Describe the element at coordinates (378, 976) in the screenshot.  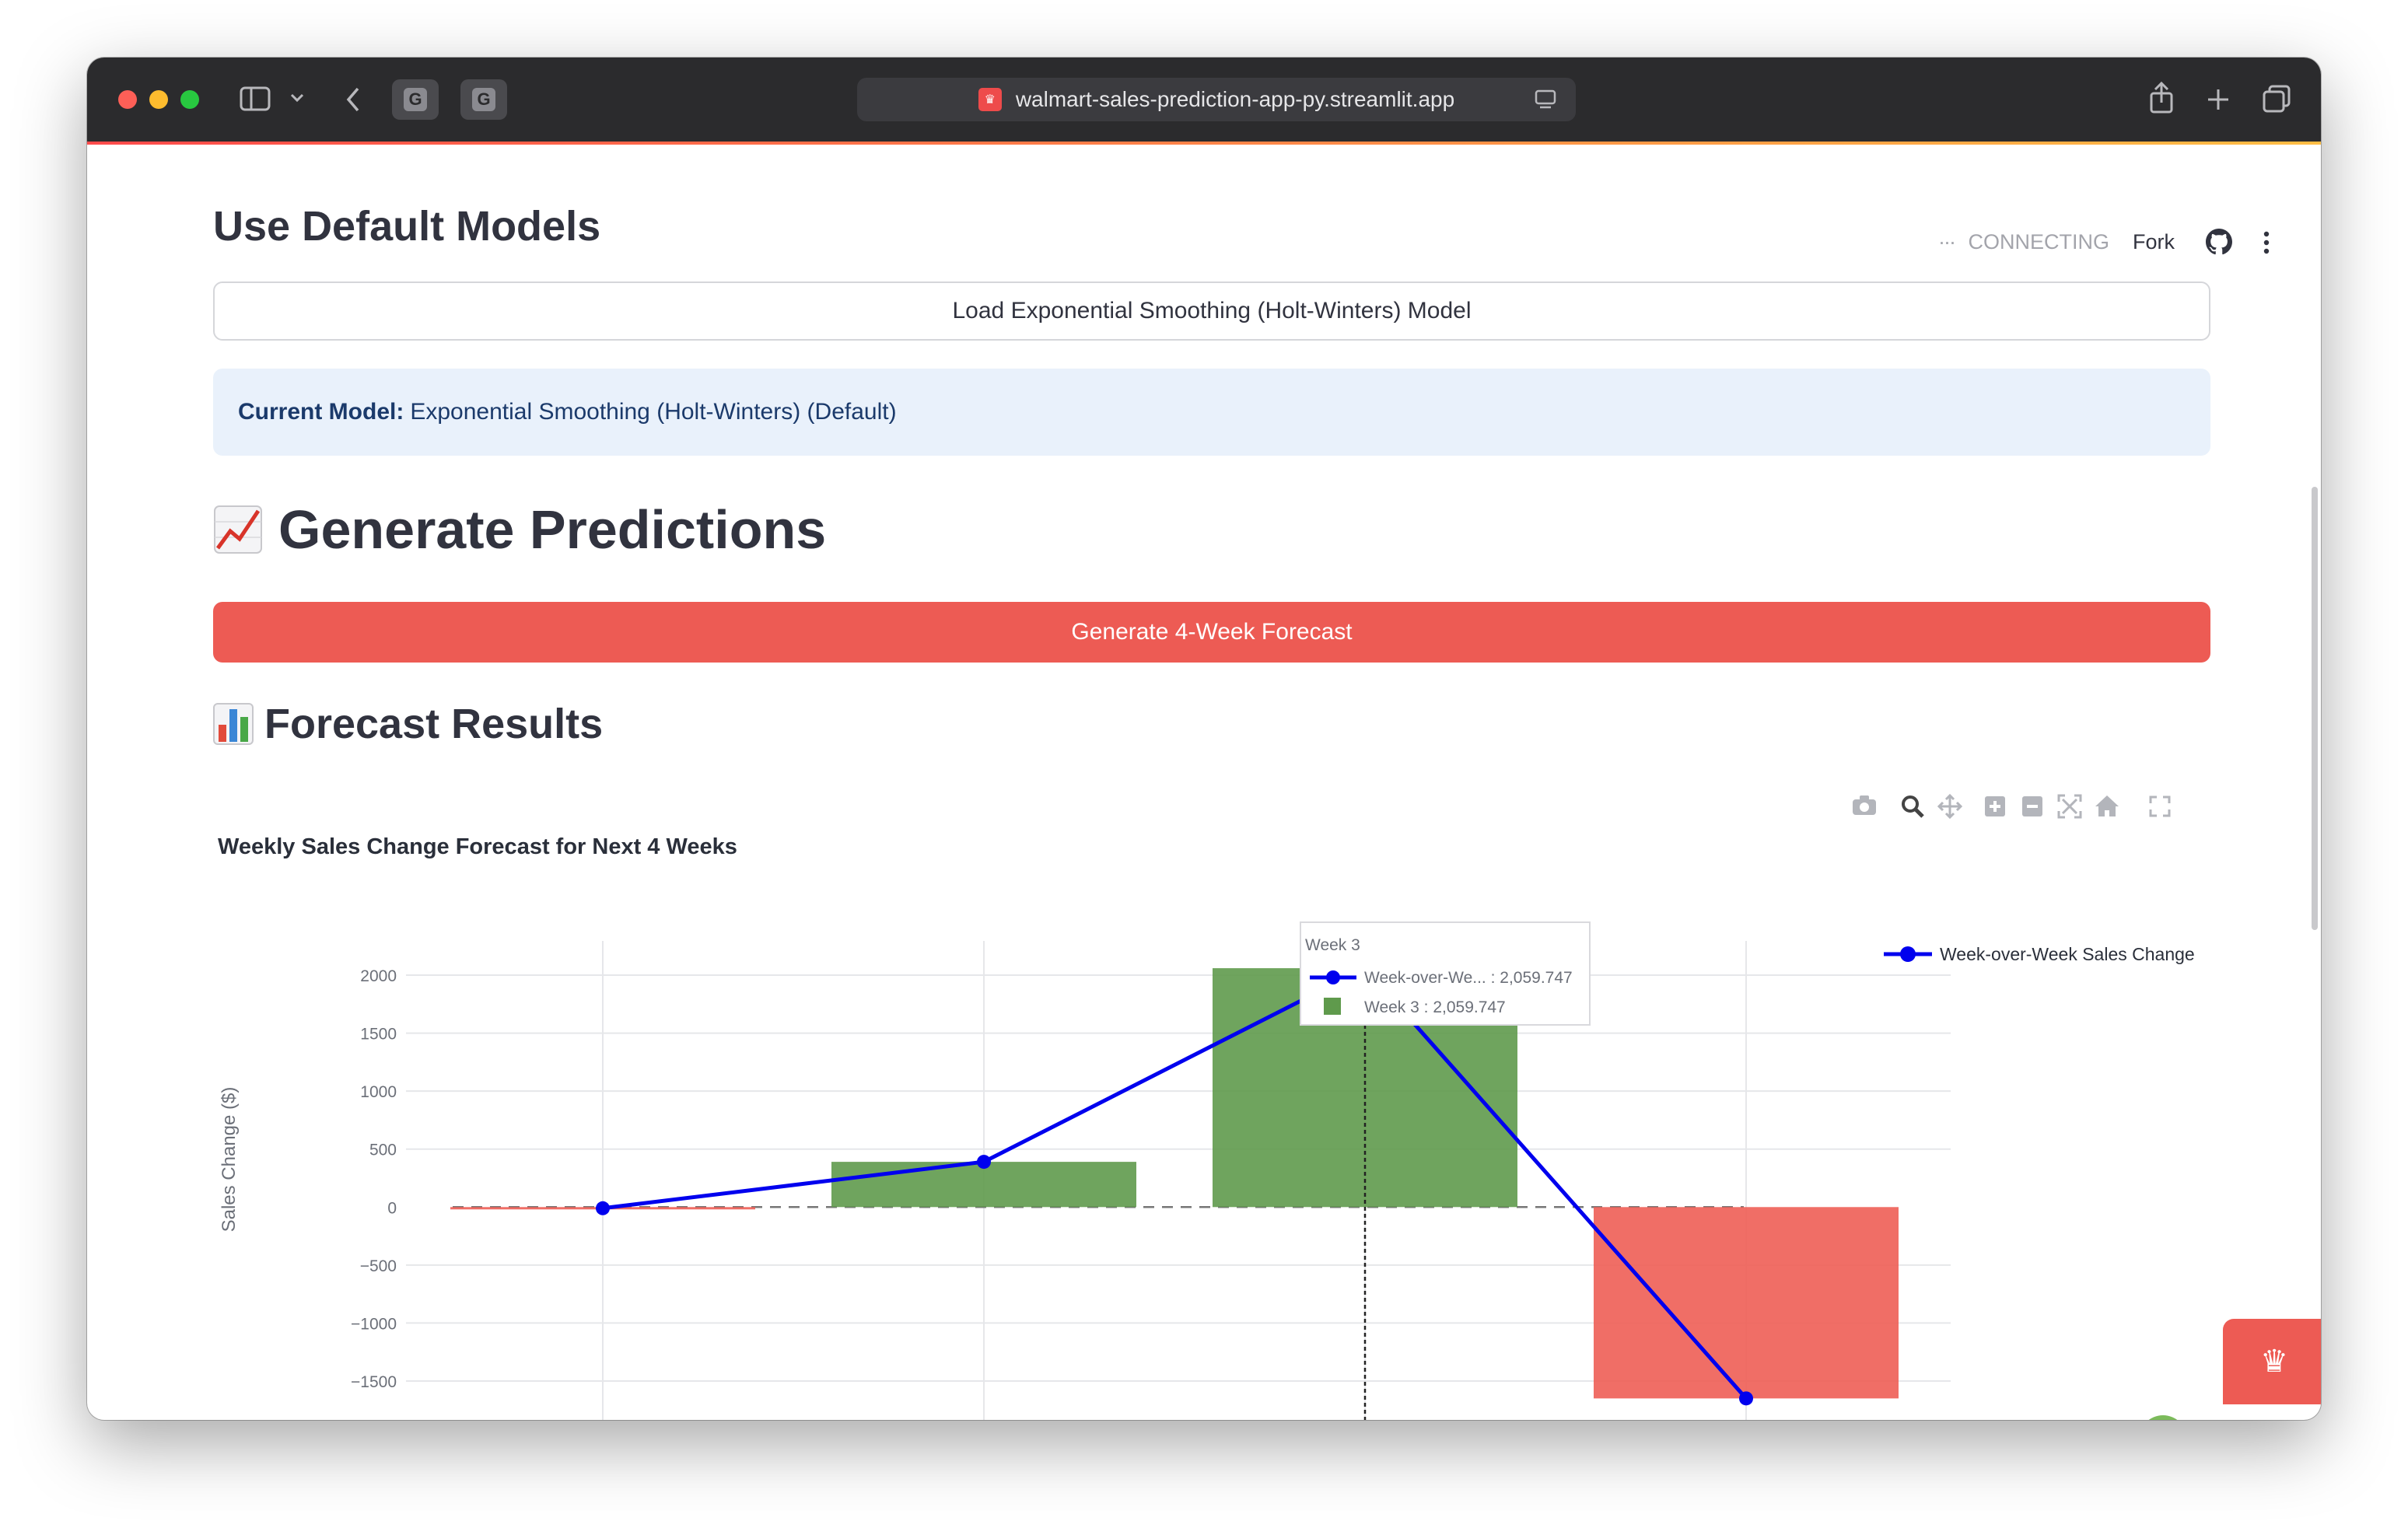
I see `y-tick-label: 2000` at that location.